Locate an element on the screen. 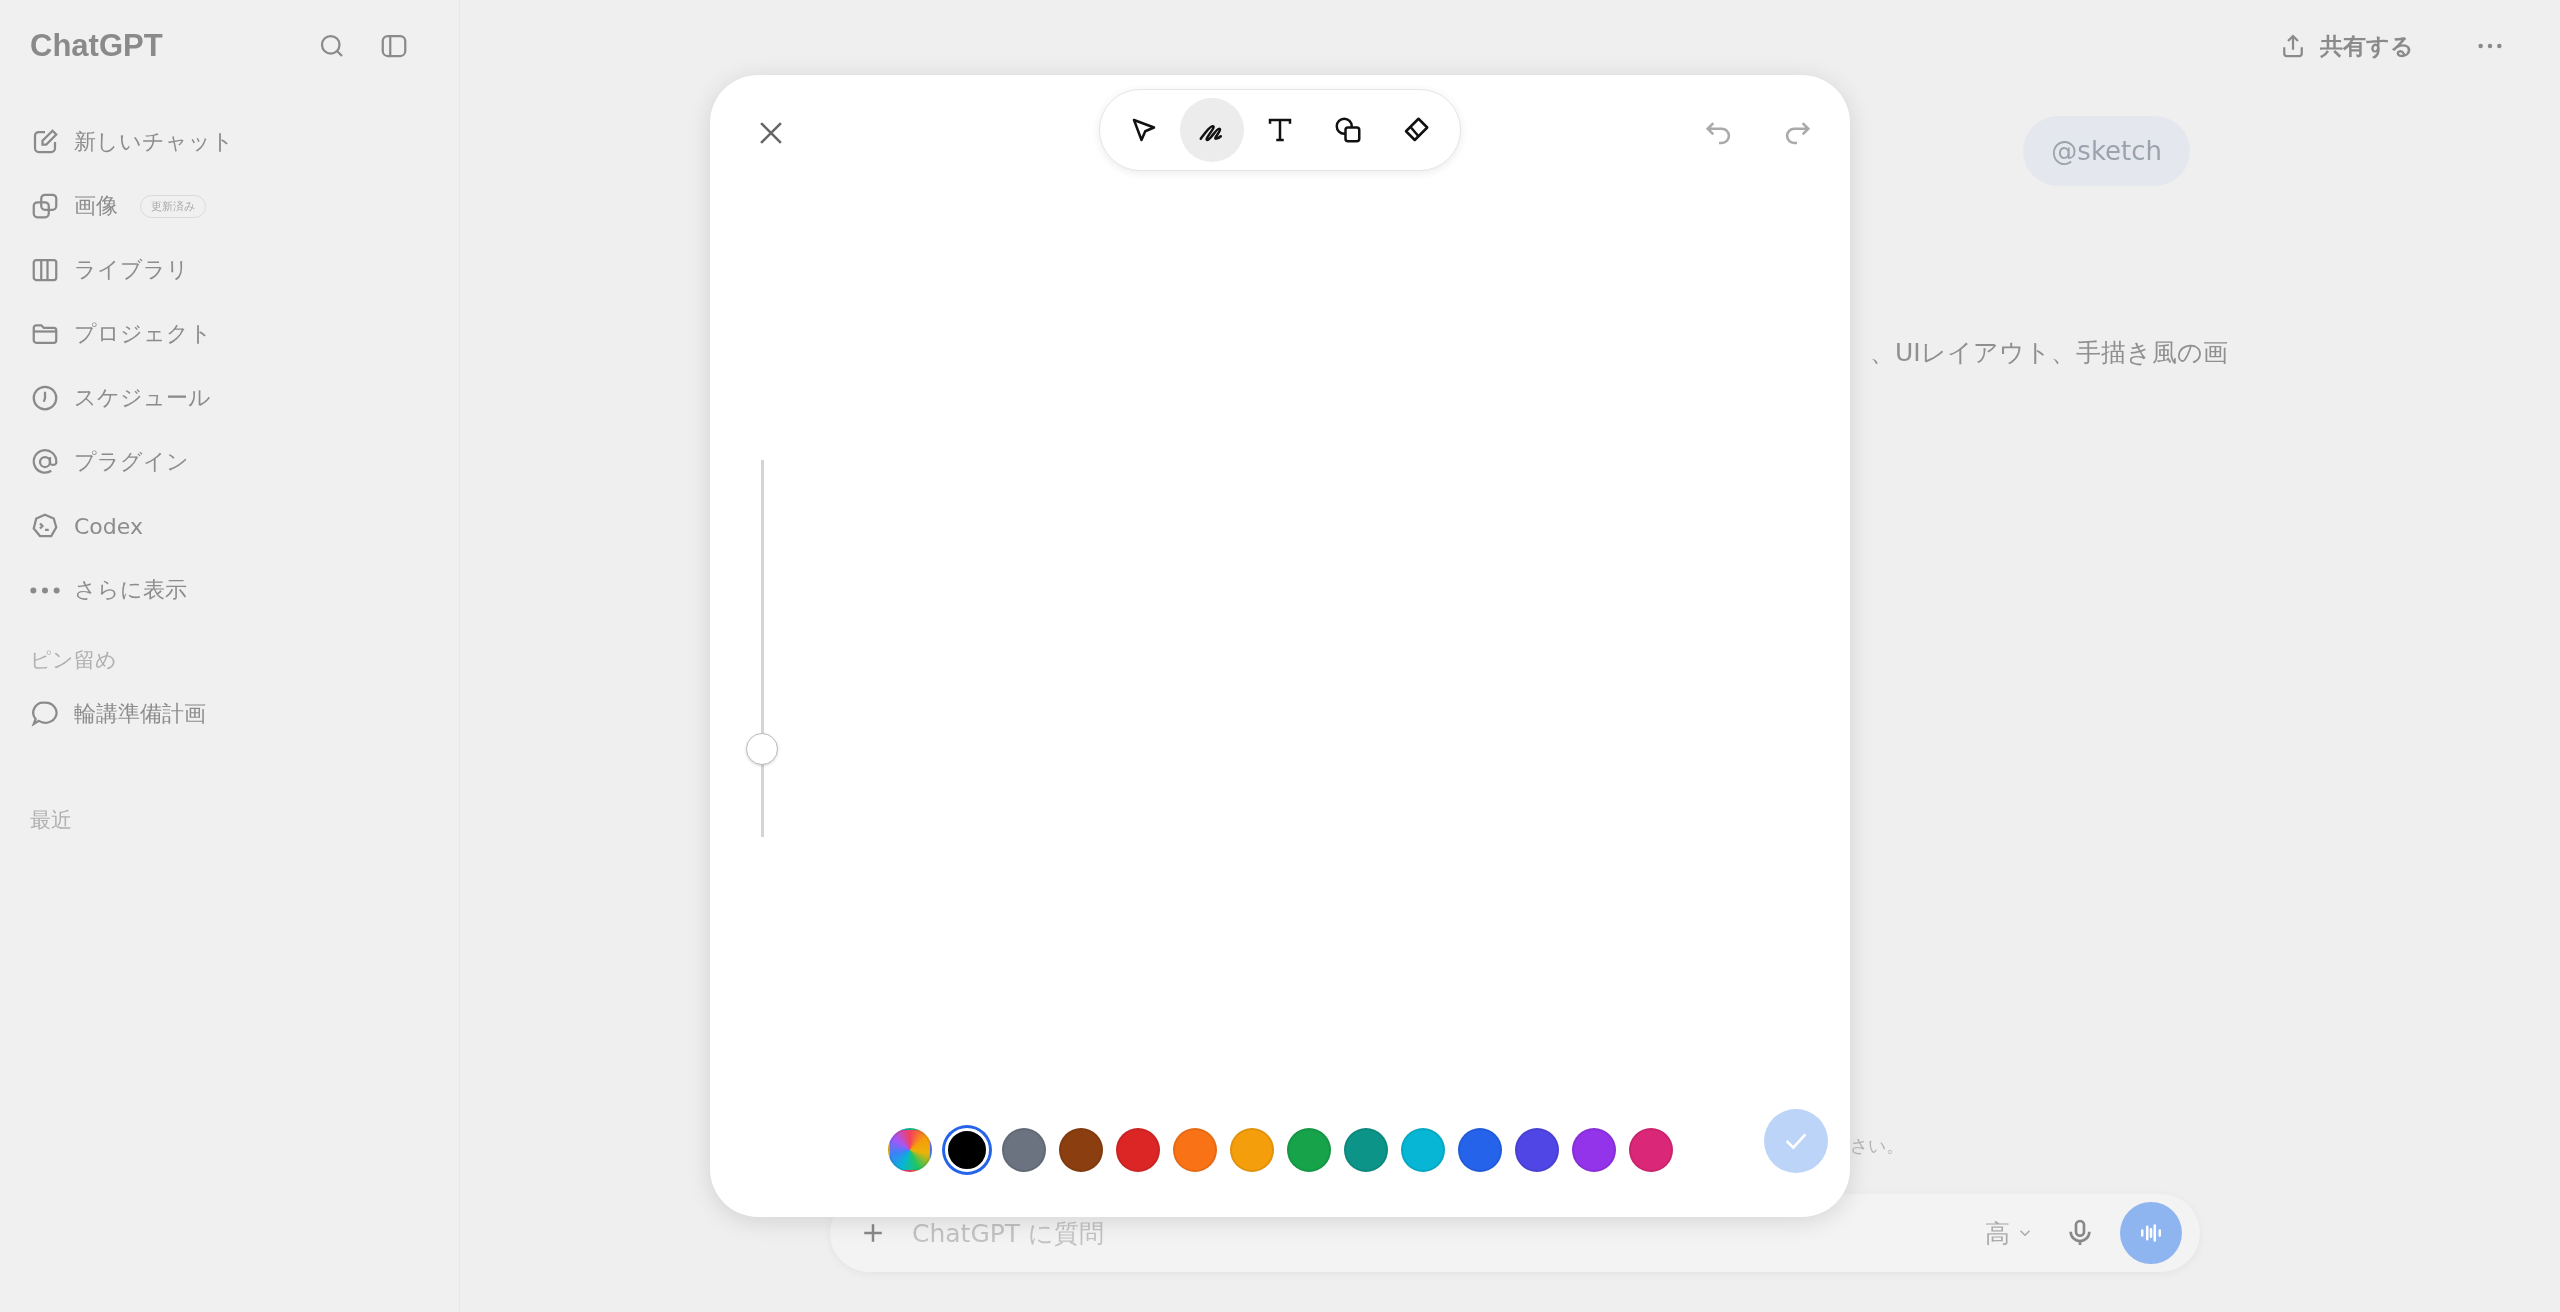 This screenshot has width=2560, height=1312. sidebar-item-label: スケジュール is located at coordinates (142, 398).